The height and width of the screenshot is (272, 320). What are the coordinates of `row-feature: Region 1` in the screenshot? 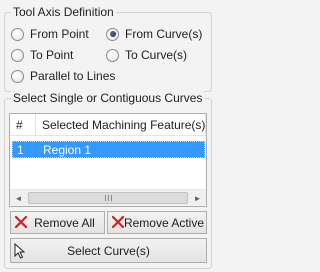 It's located at (67, 149).